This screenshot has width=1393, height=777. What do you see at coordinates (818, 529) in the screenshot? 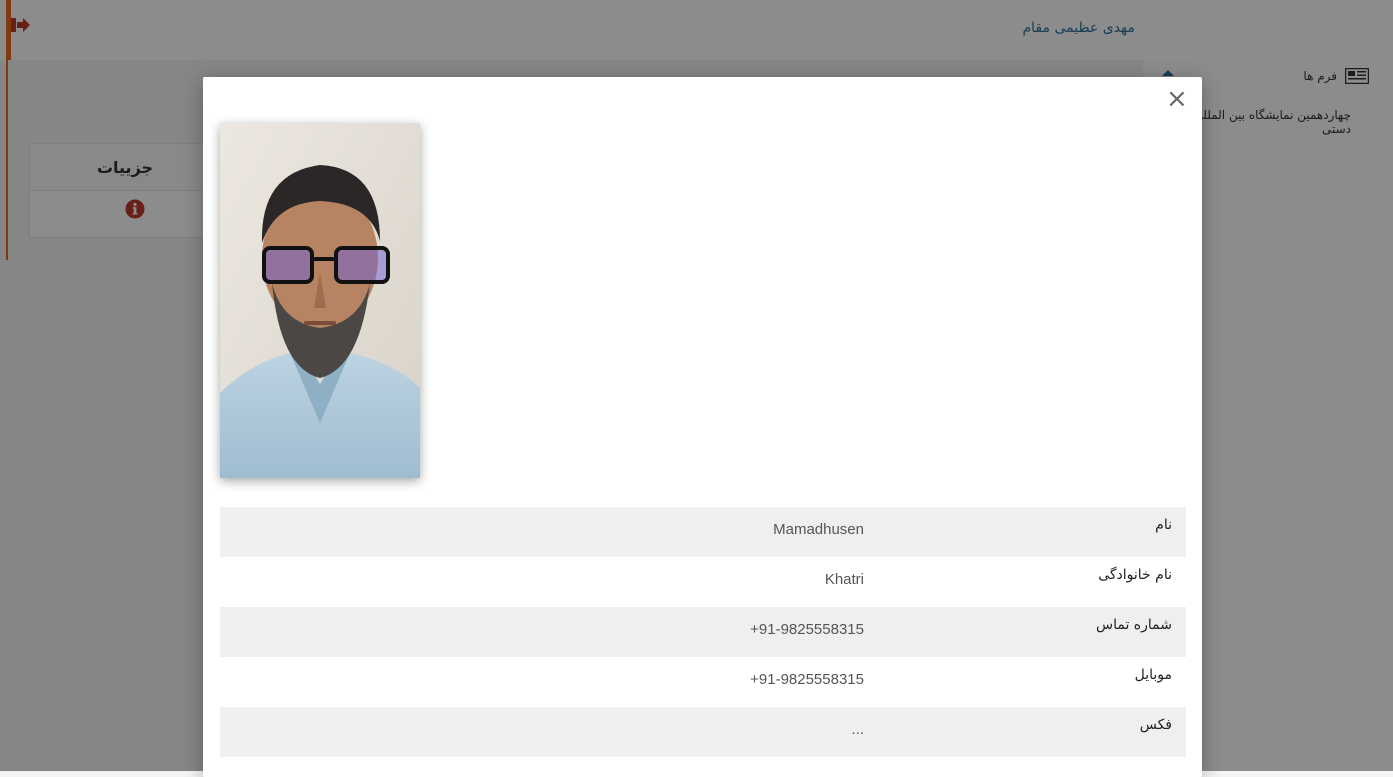
I see `row-value: Mamadhusen` at bounding box center [818, 529].